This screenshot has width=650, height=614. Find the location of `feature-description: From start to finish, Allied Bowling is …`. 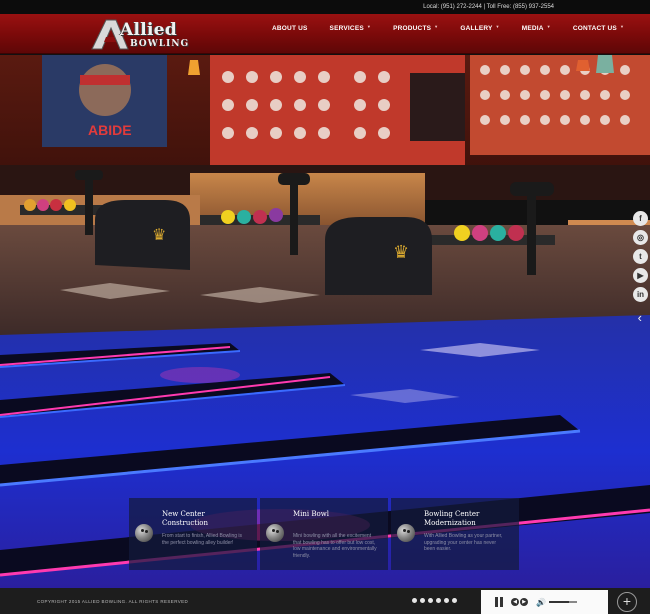

feature-description: From start to finish, Allied Bowling is … is located at coordinates (202, 539).